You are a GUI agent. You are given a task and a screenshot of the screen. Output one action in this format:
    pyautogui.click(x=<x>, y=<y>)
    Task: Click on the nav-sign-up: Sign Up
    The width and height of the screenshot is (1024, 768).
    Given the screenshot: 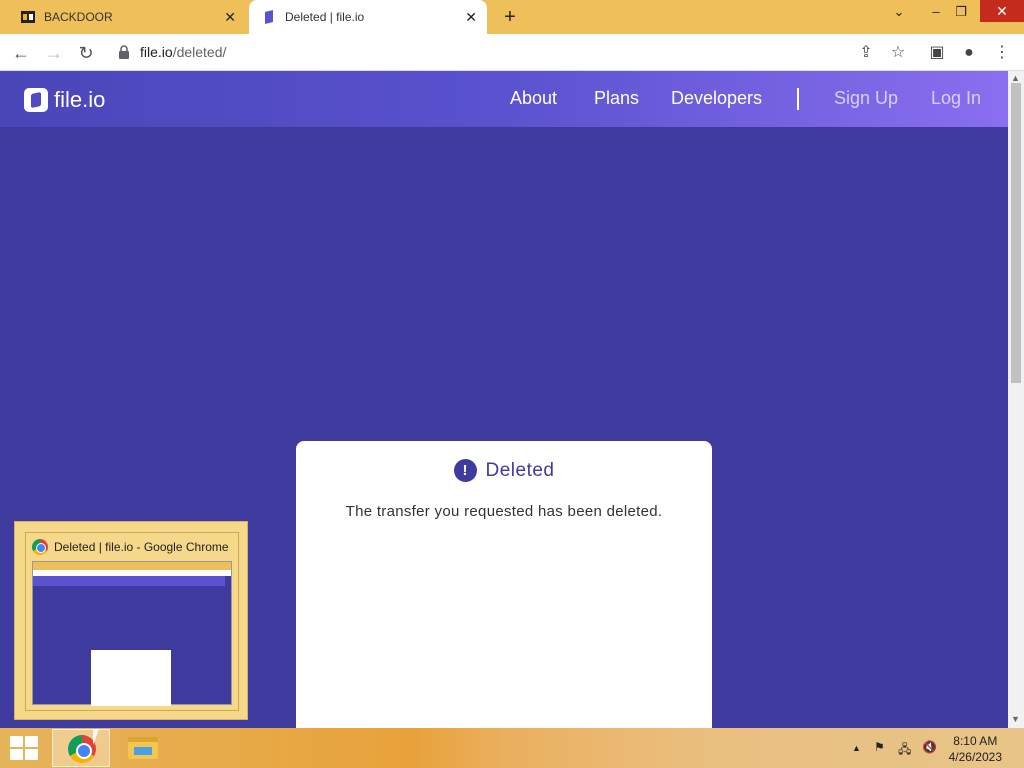 What is the action you would take?
    pyautogui.click(x=866, y=98)
    